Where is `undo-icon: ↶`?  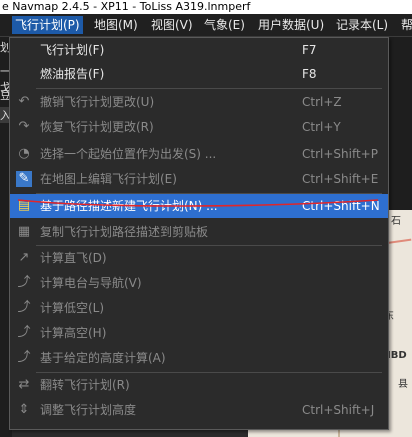
undo-icon: ↶ is located at coordinates (24, 101).